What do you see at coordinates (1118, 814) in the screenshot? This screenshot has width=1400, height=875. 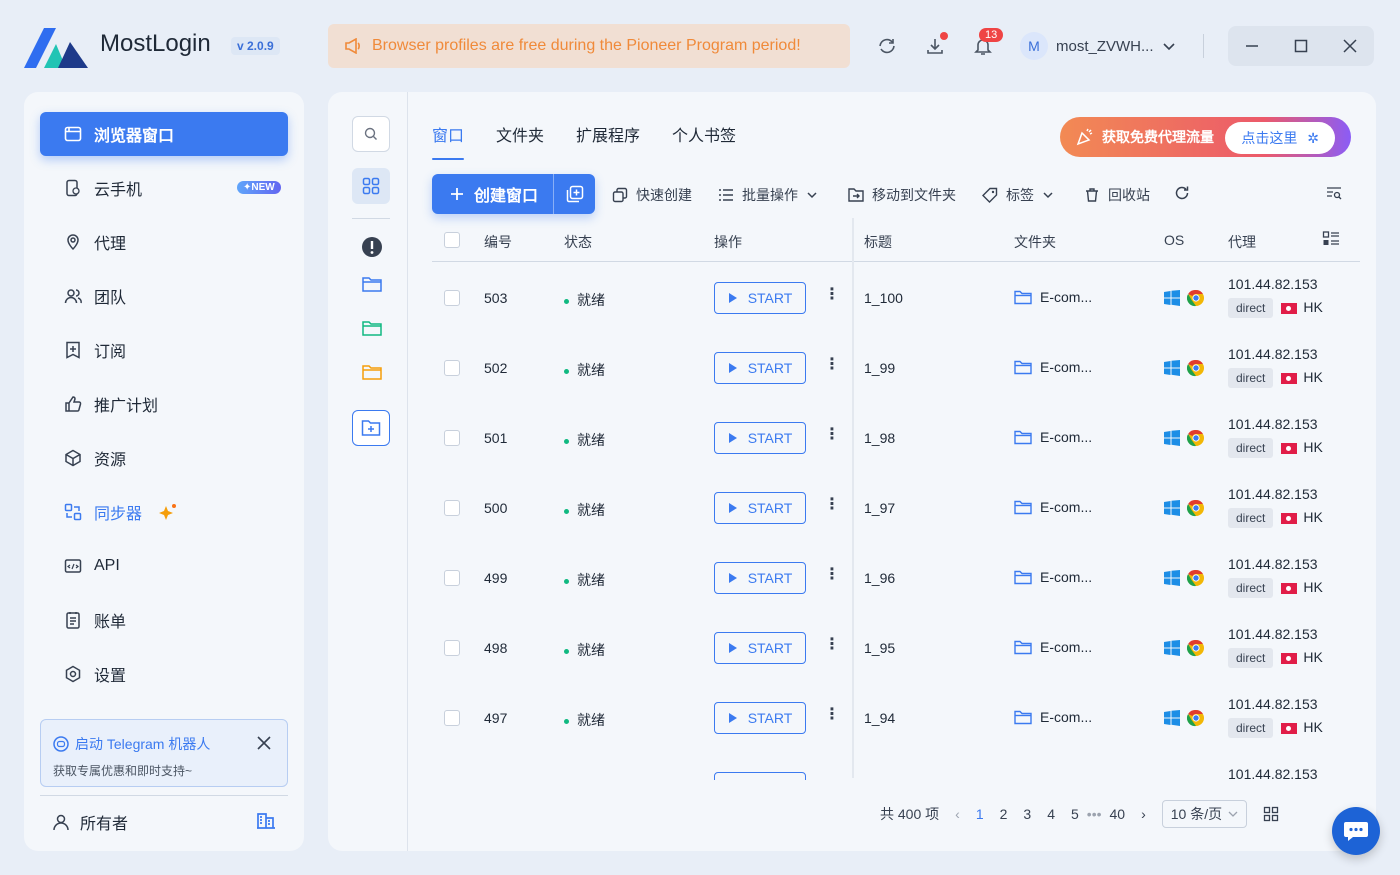 I see `page-last: 40` at bounding box center [1118, 814].